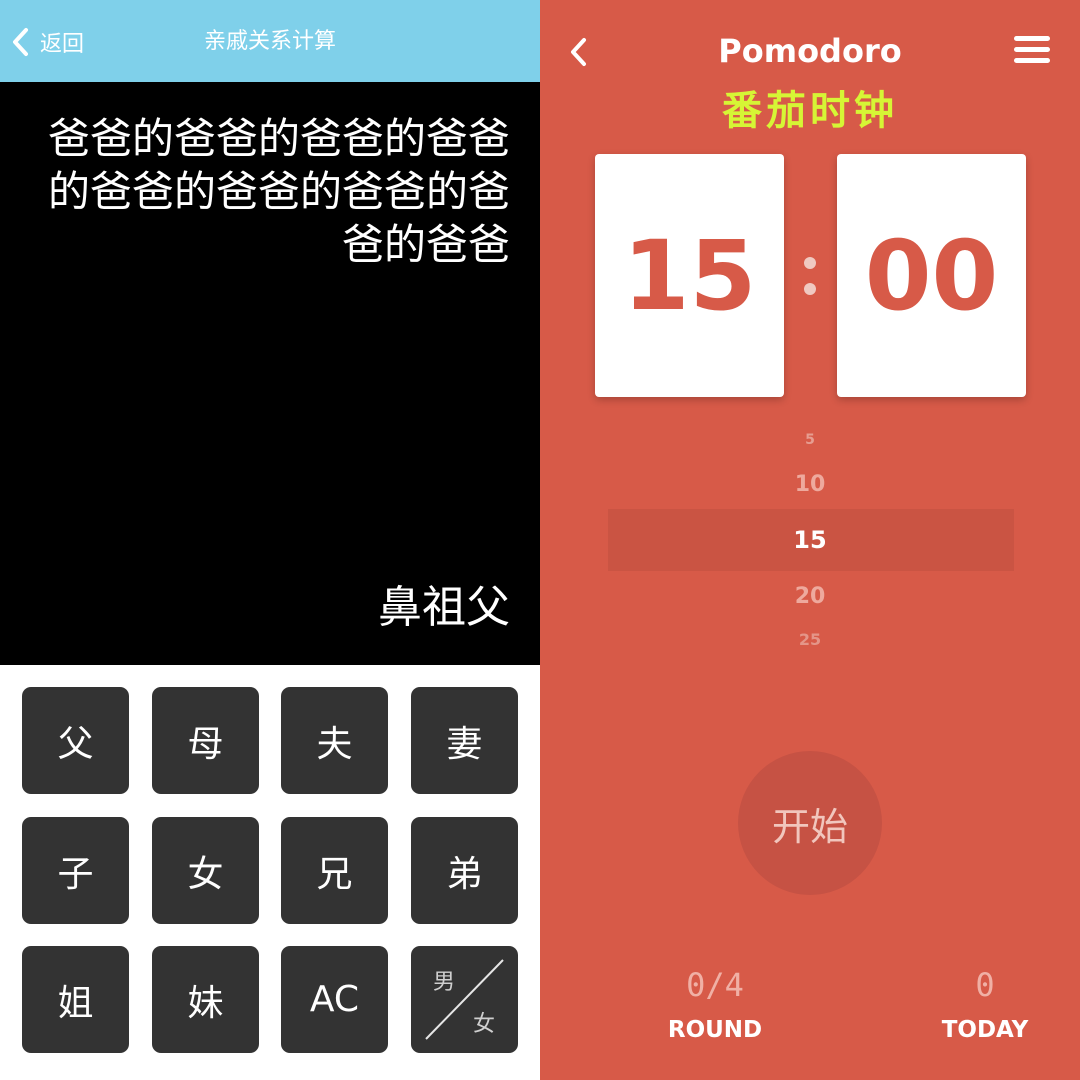 The height and width of the screenshot is (1080, 1080). What do you see at coordinates (1032, 38) in the screenshot?
I see `hamburger-icon` at bounding box center [1032, 38].